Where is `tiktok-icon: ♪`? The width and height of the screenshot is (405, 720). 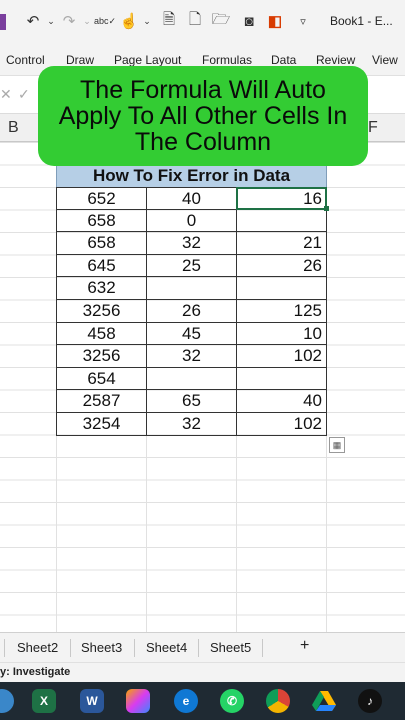
tiktok-icon: ♪ is located at coordinates (370, 701).